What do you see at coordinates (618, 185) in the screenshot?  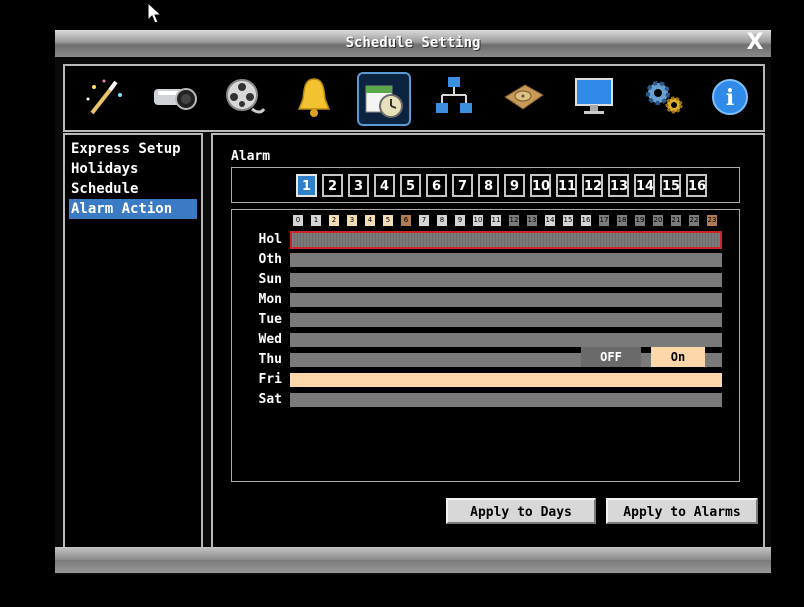 I see `alarm-button-13: 13` at bounding box center [618, 185].